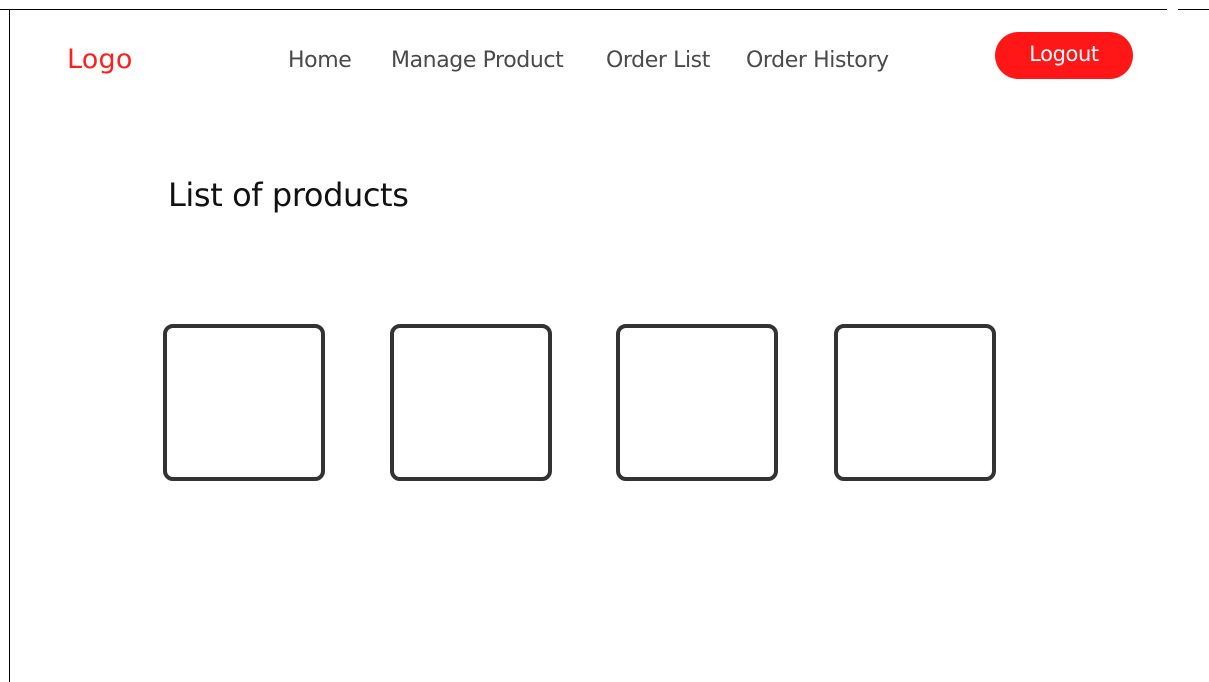  What do you see at coordinates (9, 345) in the screenshot?
I see `frame-border-left` at bounding box center [9, 345].